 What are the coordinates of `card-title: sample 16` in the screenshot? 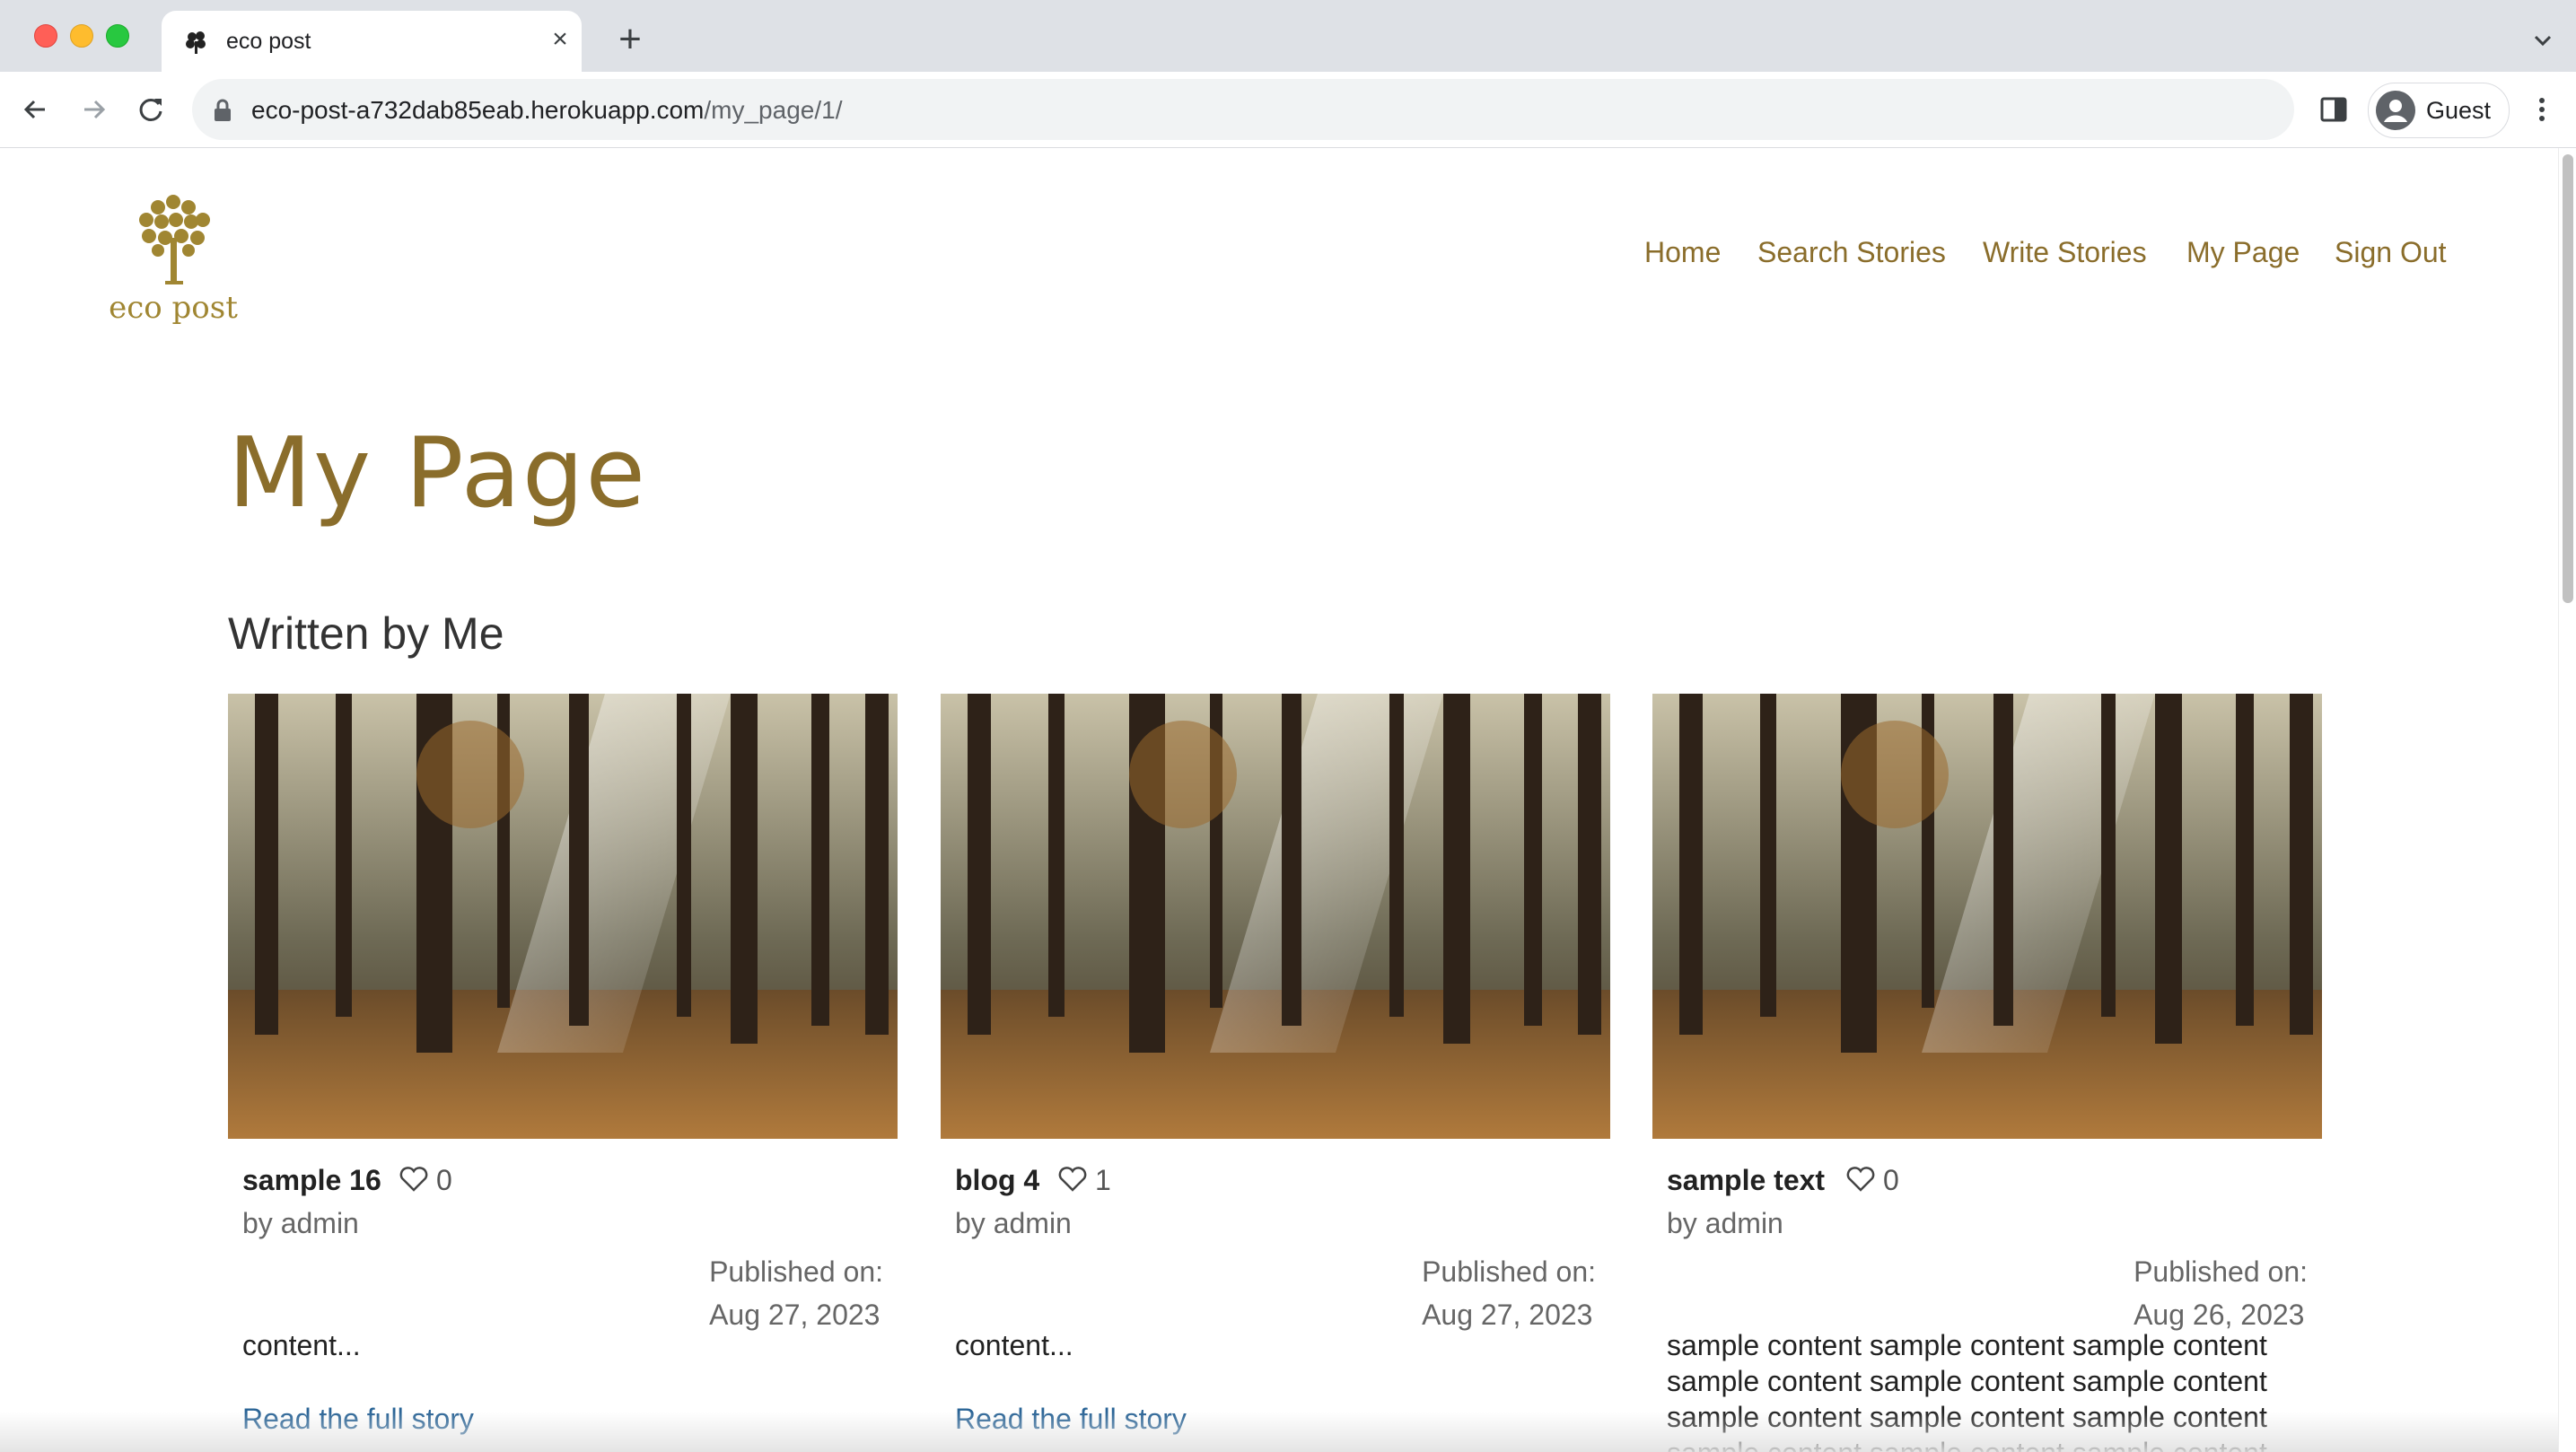 It's located at (311, 1181).